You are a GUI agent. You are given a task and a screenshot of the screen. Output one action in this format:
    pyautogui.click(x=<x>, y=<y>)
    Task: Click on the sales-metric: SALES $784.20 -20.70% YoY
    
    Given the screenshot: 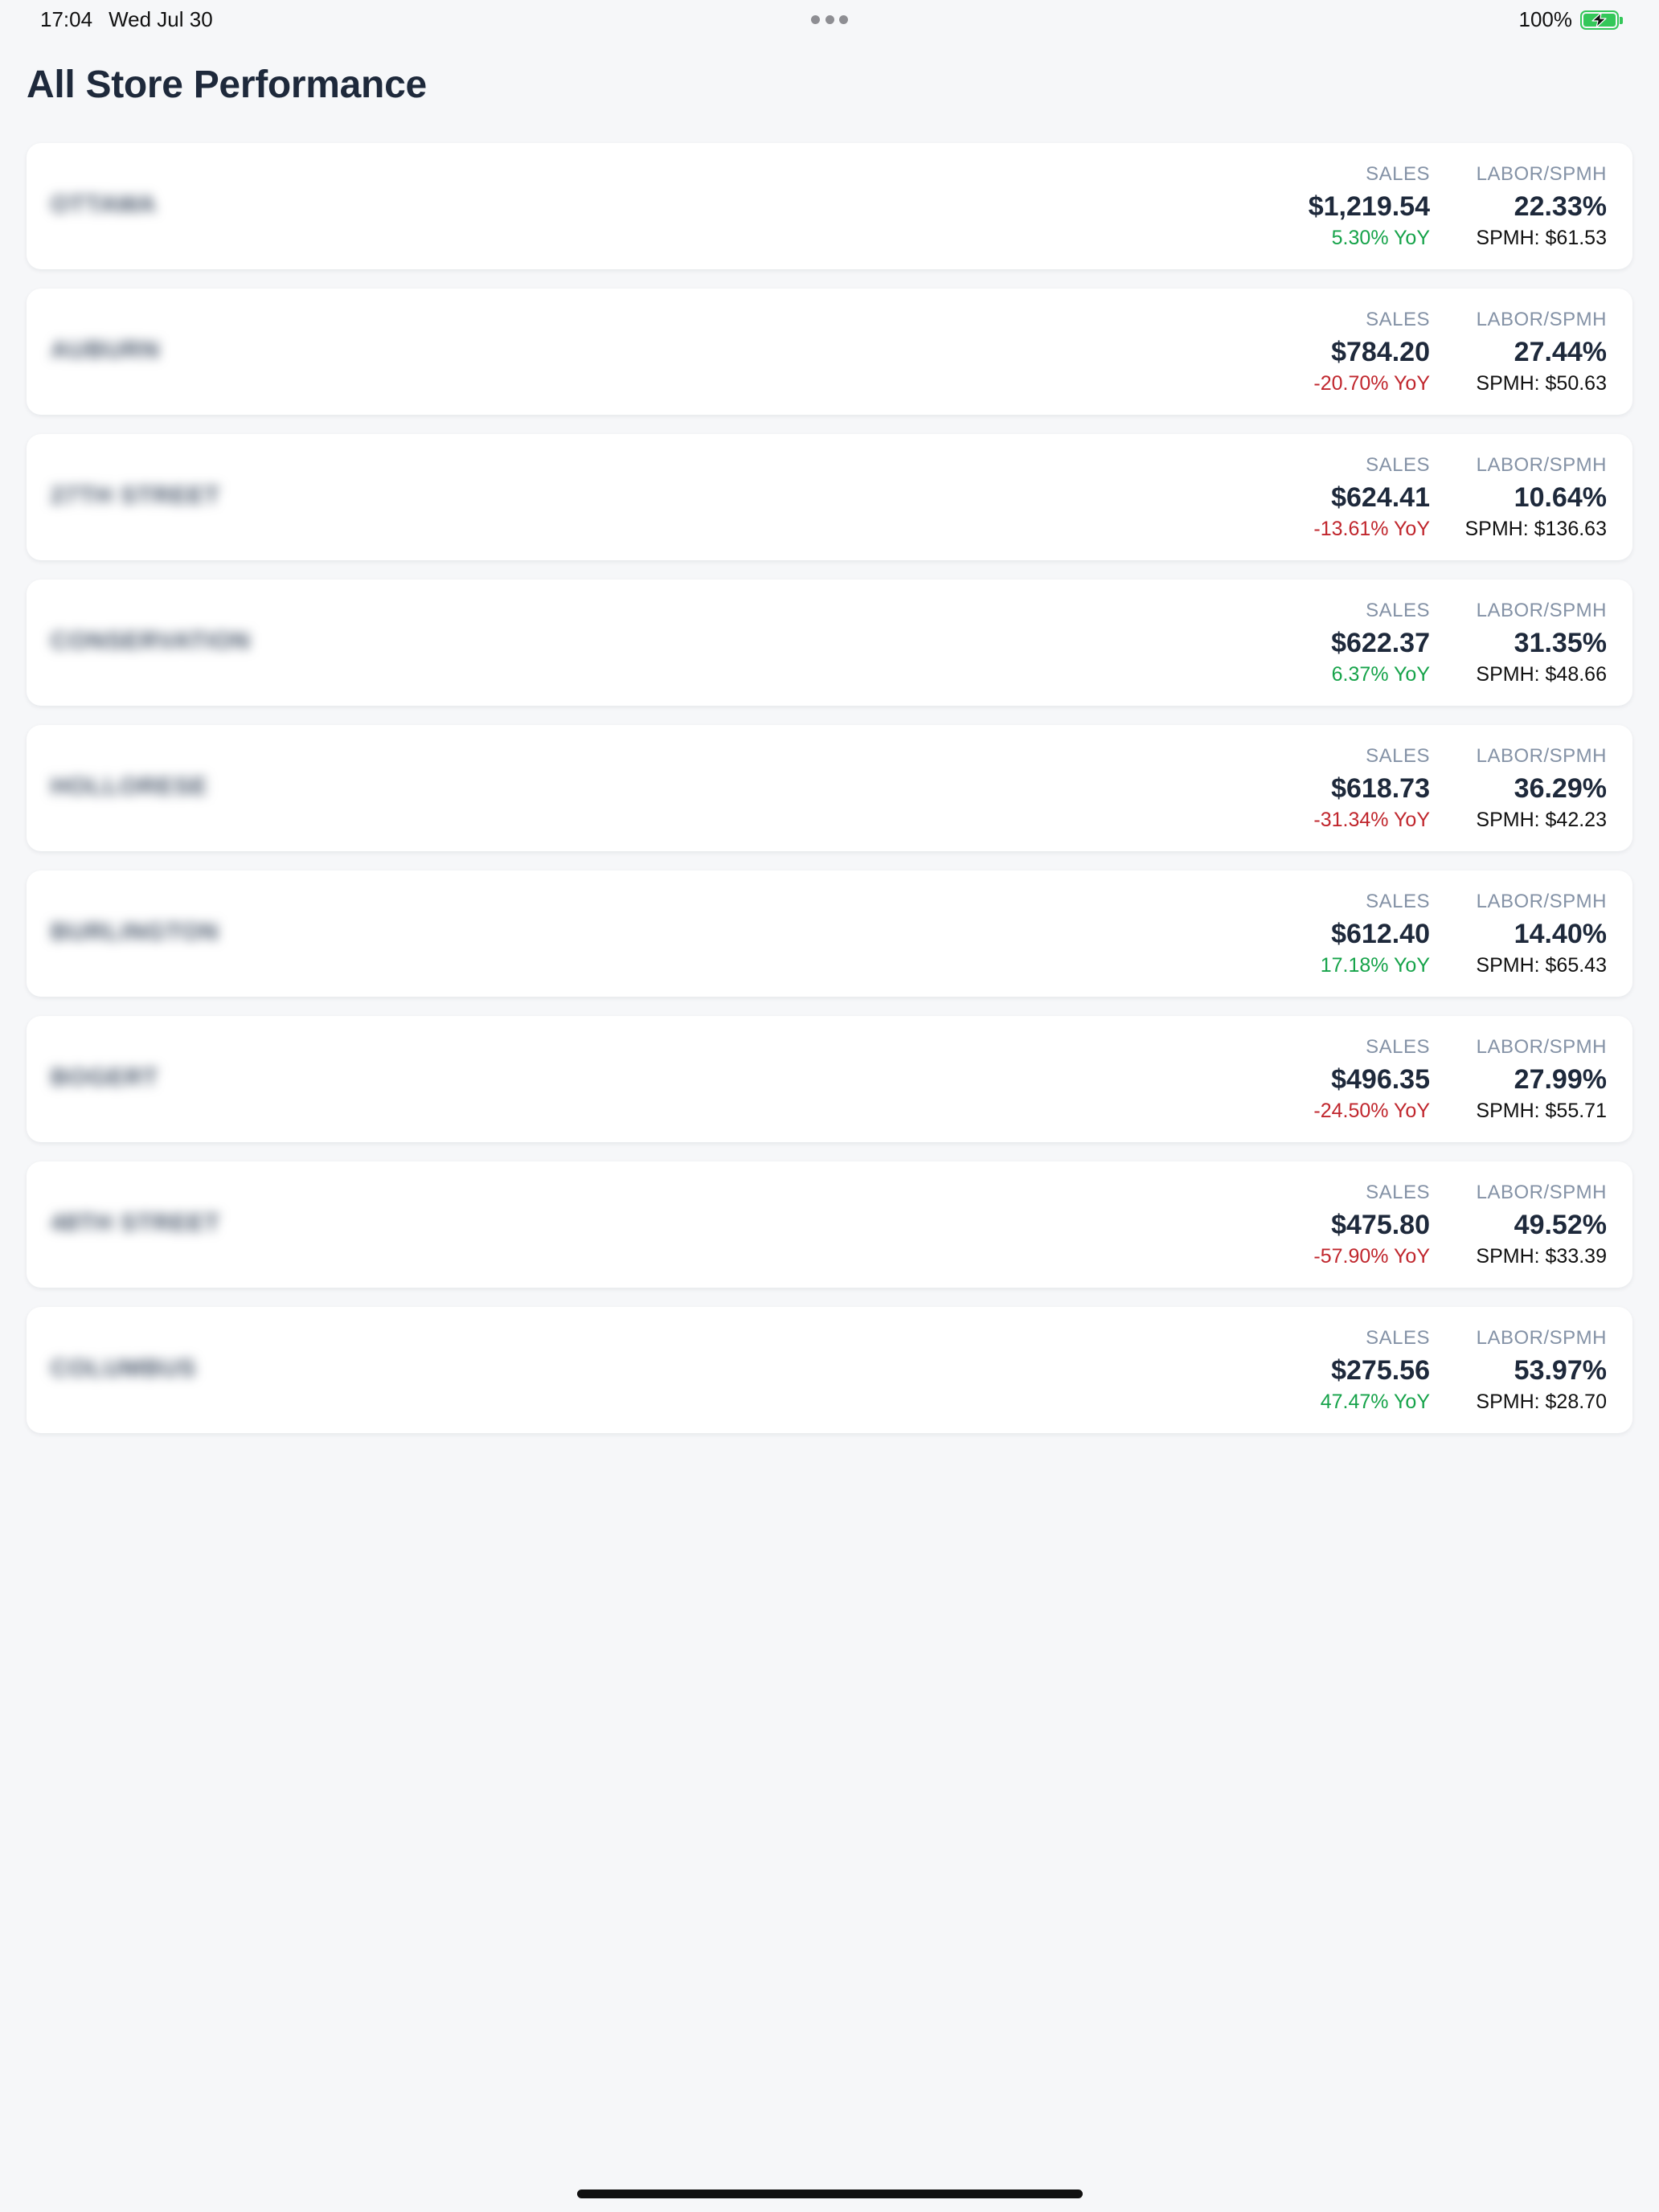 What is the action you would take?
    pyautogui.click(x=1325, y=352)
    